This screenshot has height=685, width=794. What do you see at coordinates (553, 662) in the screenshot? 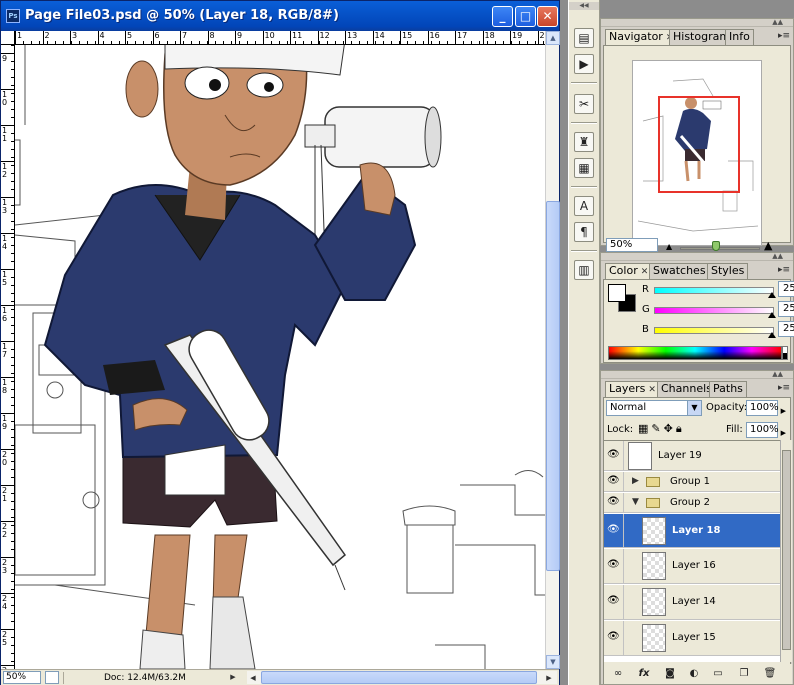
I see `scroll-down-arrow-icon: ▼` at bounding box center [553, 662].